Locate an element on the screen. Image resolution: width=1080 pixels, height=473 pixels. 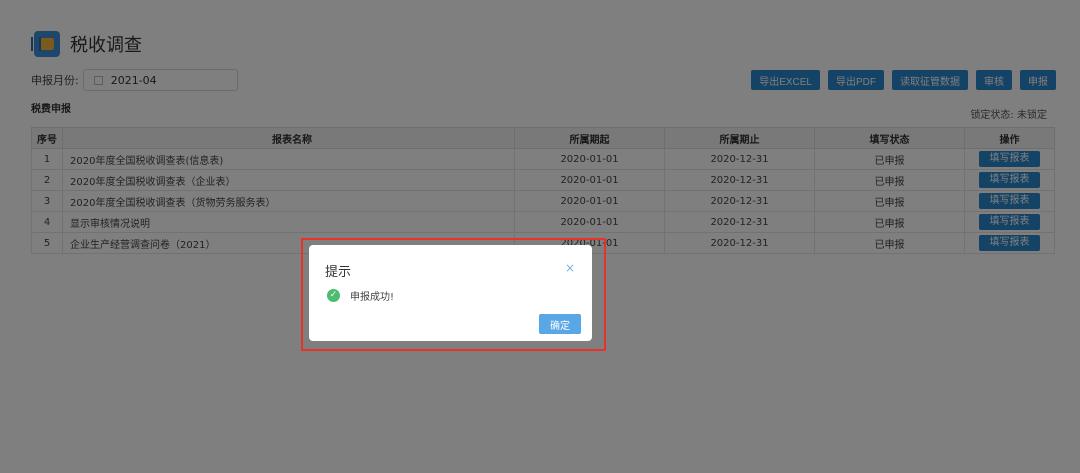
confirm-button: 确定 is located at coordinates (560, 324).